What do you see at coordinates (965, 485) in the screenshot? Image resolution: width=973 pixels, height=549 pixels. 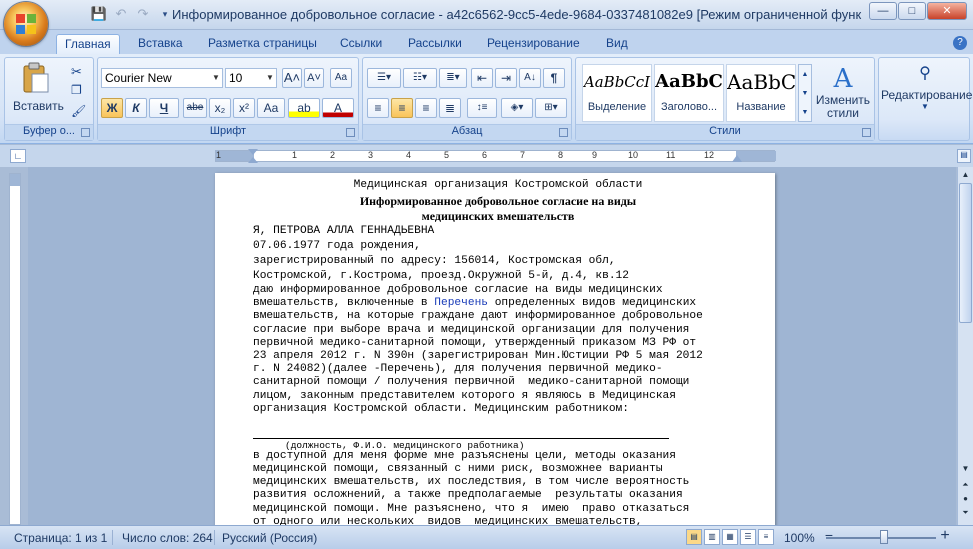 I see `previous-page-icon: ⏶` at bounding box center [965, 485].